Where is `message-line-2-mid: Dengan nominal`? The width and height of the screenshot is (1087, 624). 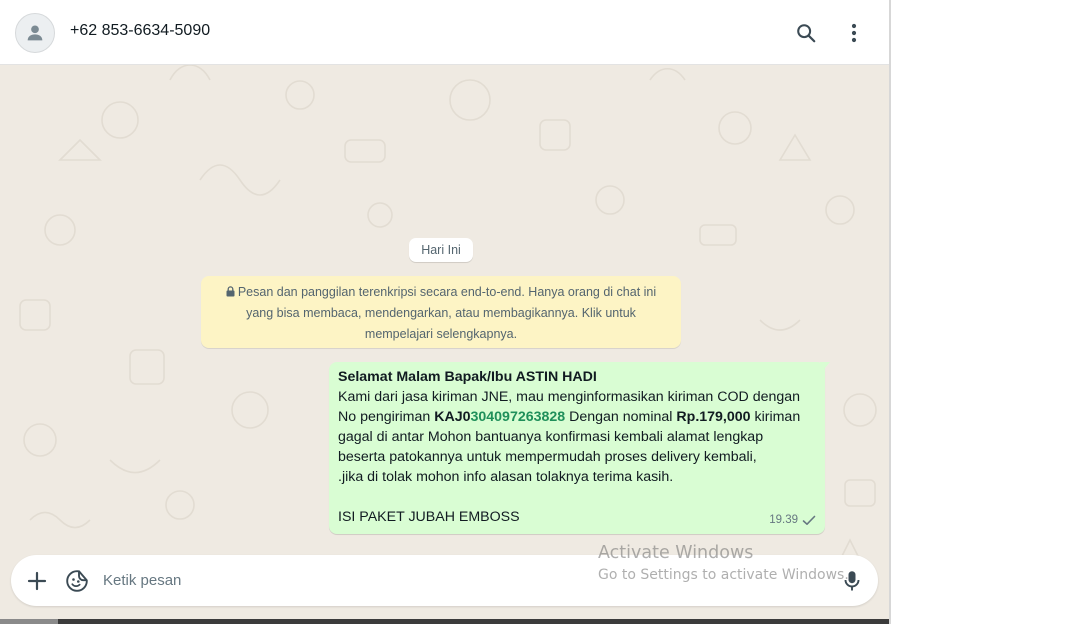 message-line-2-mid: Dengan nominal is located at coordinates (621, 417).